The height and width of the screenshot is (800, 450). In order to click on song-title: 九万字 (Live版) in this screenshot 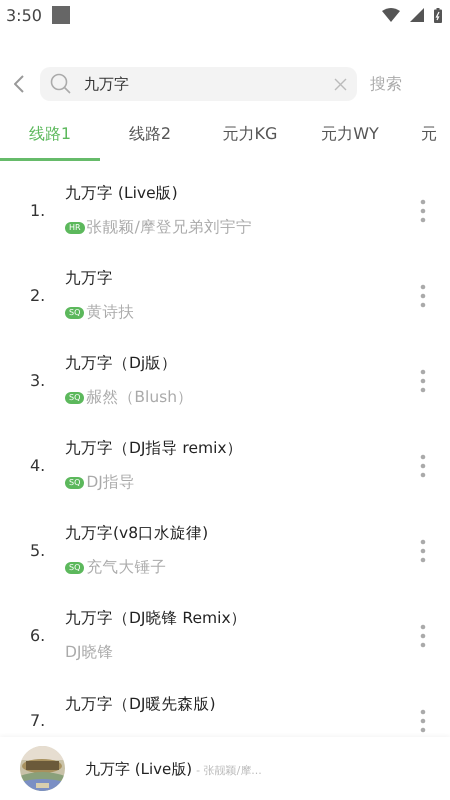, I will do `click(242, 193)`.